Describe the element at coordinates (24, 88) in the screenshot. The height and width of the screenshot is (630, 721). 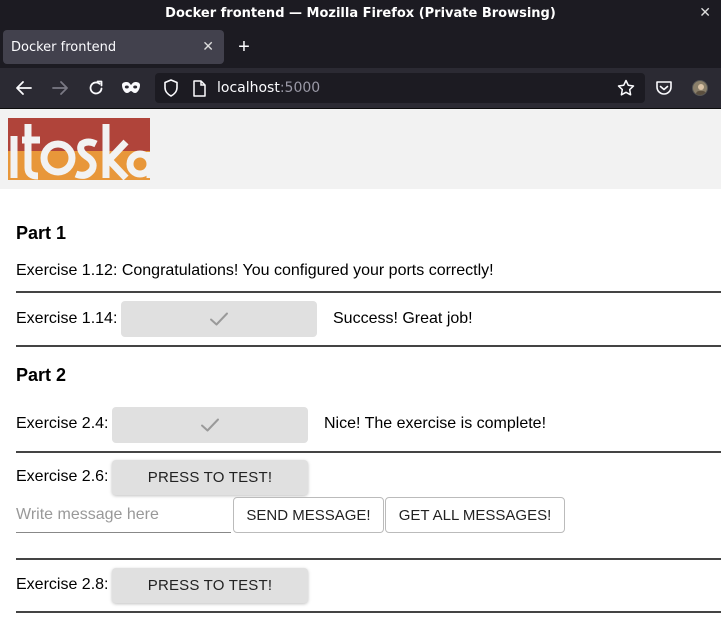
I see `back-icon` at that location.